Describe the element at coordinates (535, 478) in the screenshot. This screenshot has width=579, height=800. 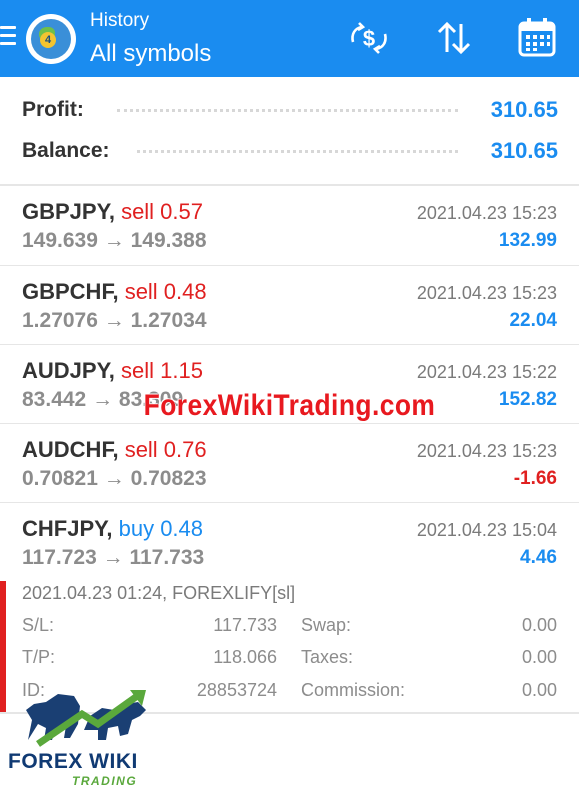
I see `deal-profit: -1.66` at that location.